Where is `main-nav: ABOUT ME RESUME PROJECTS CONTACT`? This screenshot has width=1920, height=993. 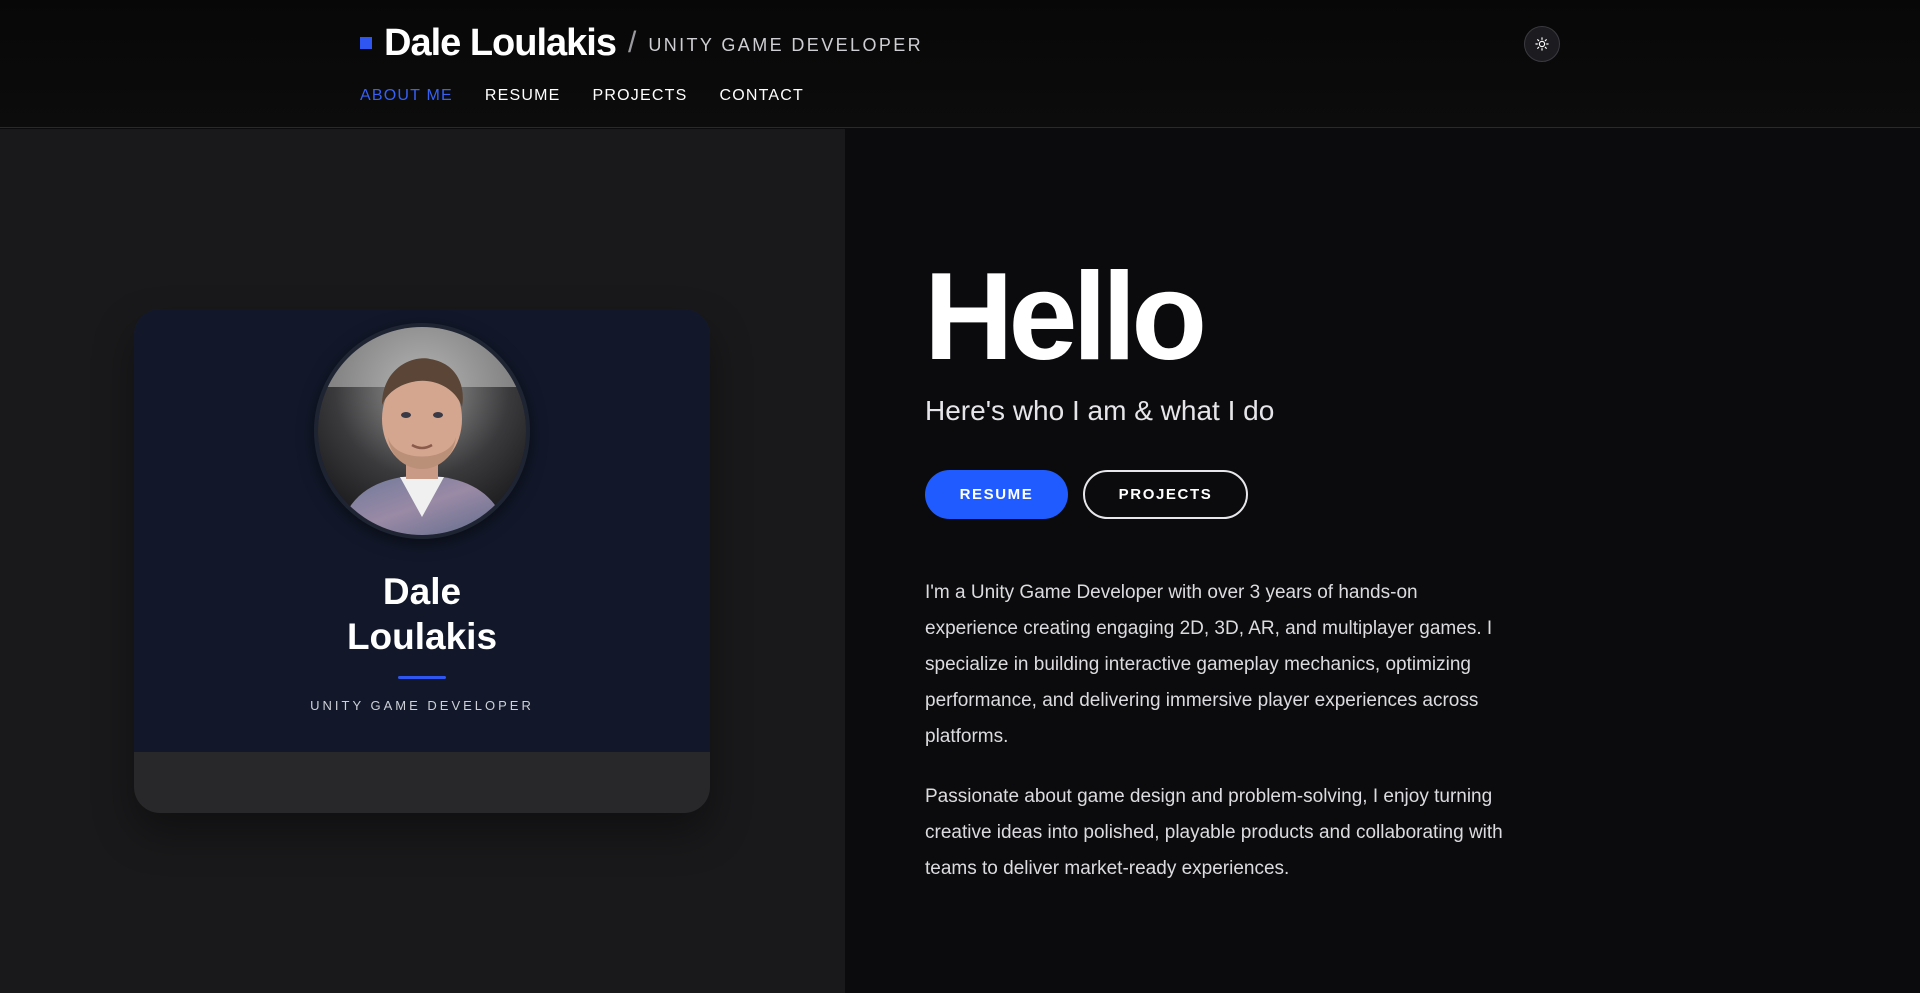 main-nav: ABOUT ME RESUME PROJECTS CONTACT is located at coordinates (582, 96).